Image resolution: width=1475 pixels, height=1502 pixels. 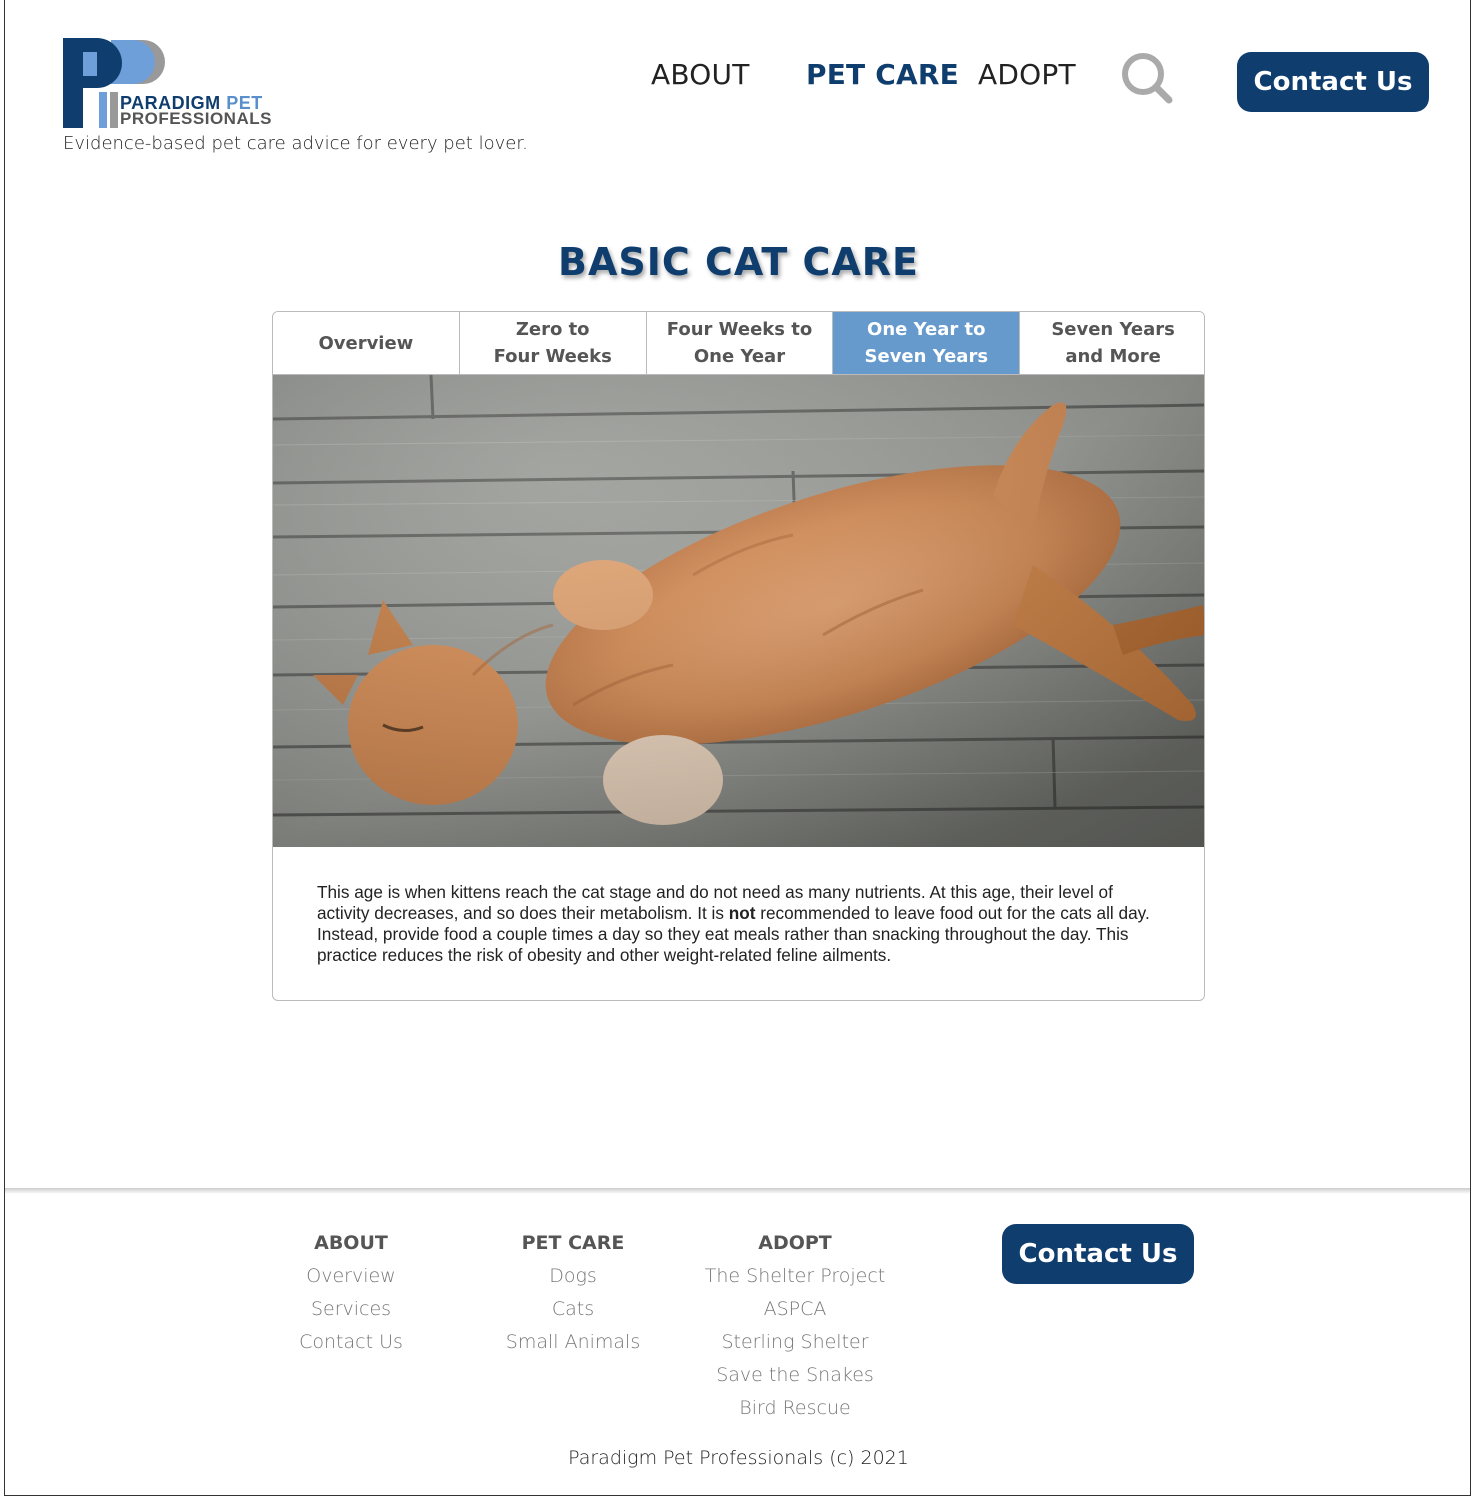 I want to click on tab-zero-to-four-weeks: Zero to Four Weeks, so click(x=553, y=343).